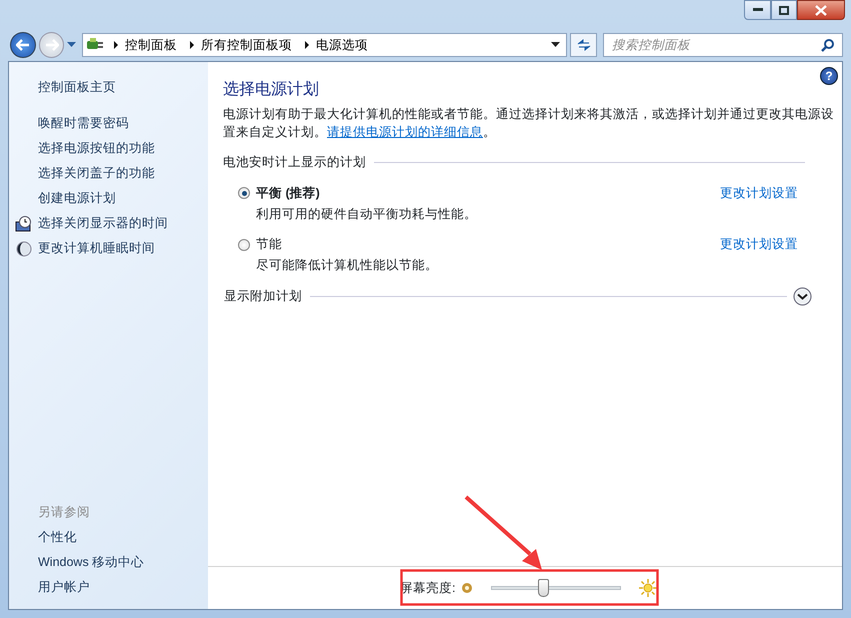  I want to click on group-heading: 电池安时计上显示的计划, so click(294, 163).